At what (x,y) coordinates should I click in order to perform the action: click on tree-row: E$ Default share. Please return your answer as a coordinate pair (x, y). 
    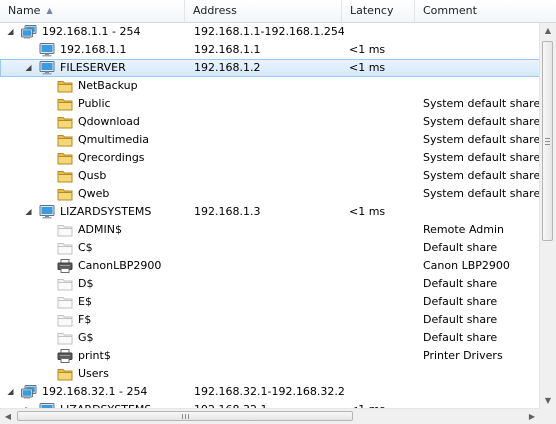
    Looking at the image, I should click on (270, 302).